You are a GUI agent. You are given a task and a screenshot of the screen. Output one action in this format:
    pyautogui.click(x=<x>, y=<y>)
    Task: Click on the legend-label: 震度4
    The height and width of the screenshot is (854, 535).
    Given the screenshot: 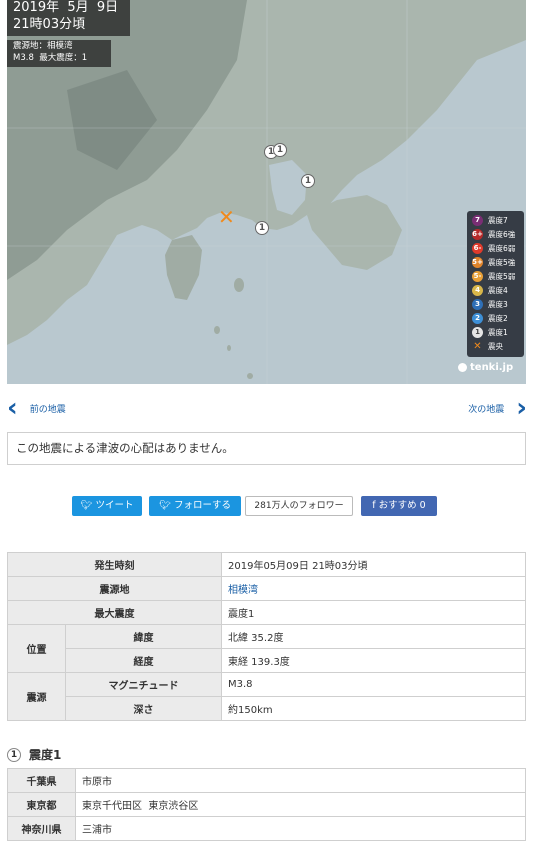 What is the action you would take?
    pyautogui.click(x=498, y=290)
    